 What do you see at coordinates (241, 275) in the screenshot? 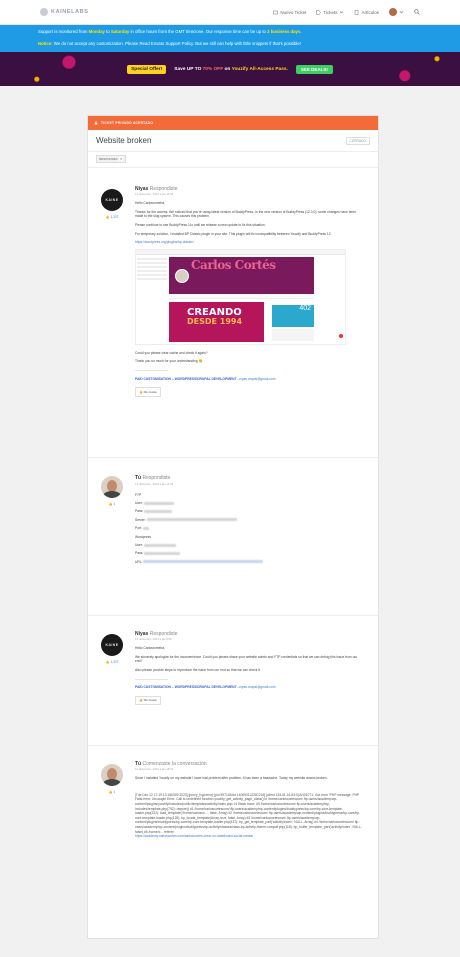
I see `screenshot-cover: Carlos Cortés` at bounding box center [241, 275].